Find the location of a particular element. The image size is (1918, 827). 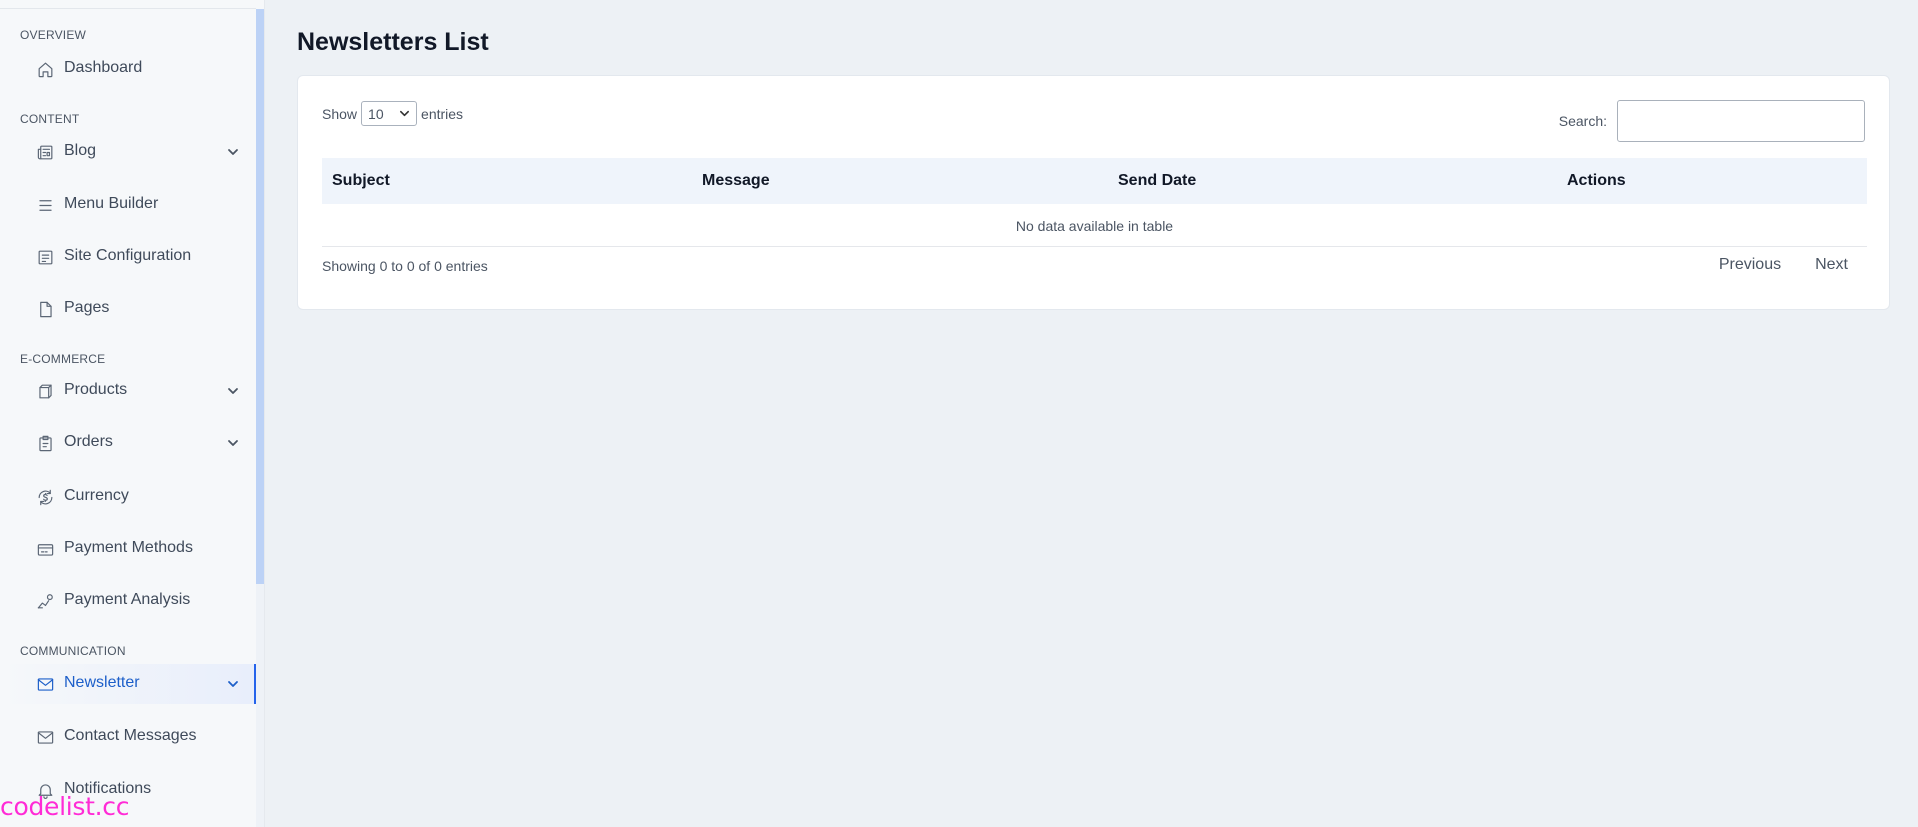

sidebar-item-currency: Currency is located at coordinates (127, 497).